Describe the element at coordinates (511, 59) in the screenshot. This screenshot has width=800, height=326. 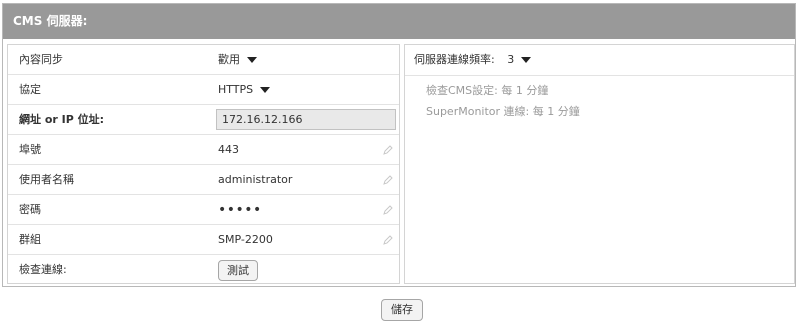
I see `frequency-value: 3` at that location.